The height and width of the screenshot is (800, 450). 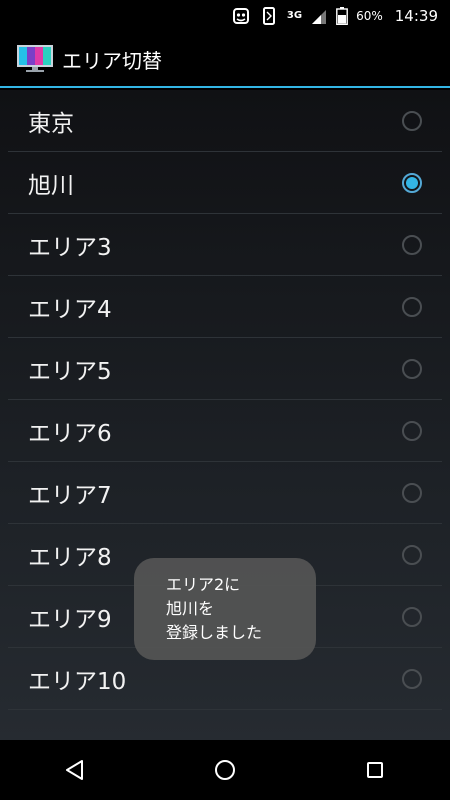 What do you see at coordinates (70, 309) in the screenshot?
I see `area-label: エリア4` at bounding box center [70, 309].